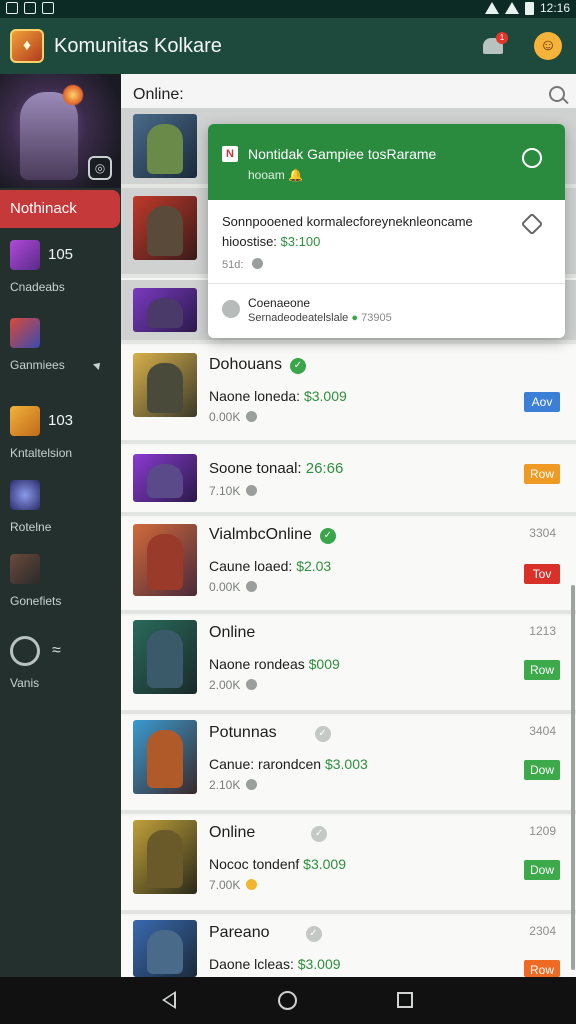  What do you see at coordinates (61, 420) in the screenshot?
I see `sidebar-item-count: 103` at bounding box center [61, 420].